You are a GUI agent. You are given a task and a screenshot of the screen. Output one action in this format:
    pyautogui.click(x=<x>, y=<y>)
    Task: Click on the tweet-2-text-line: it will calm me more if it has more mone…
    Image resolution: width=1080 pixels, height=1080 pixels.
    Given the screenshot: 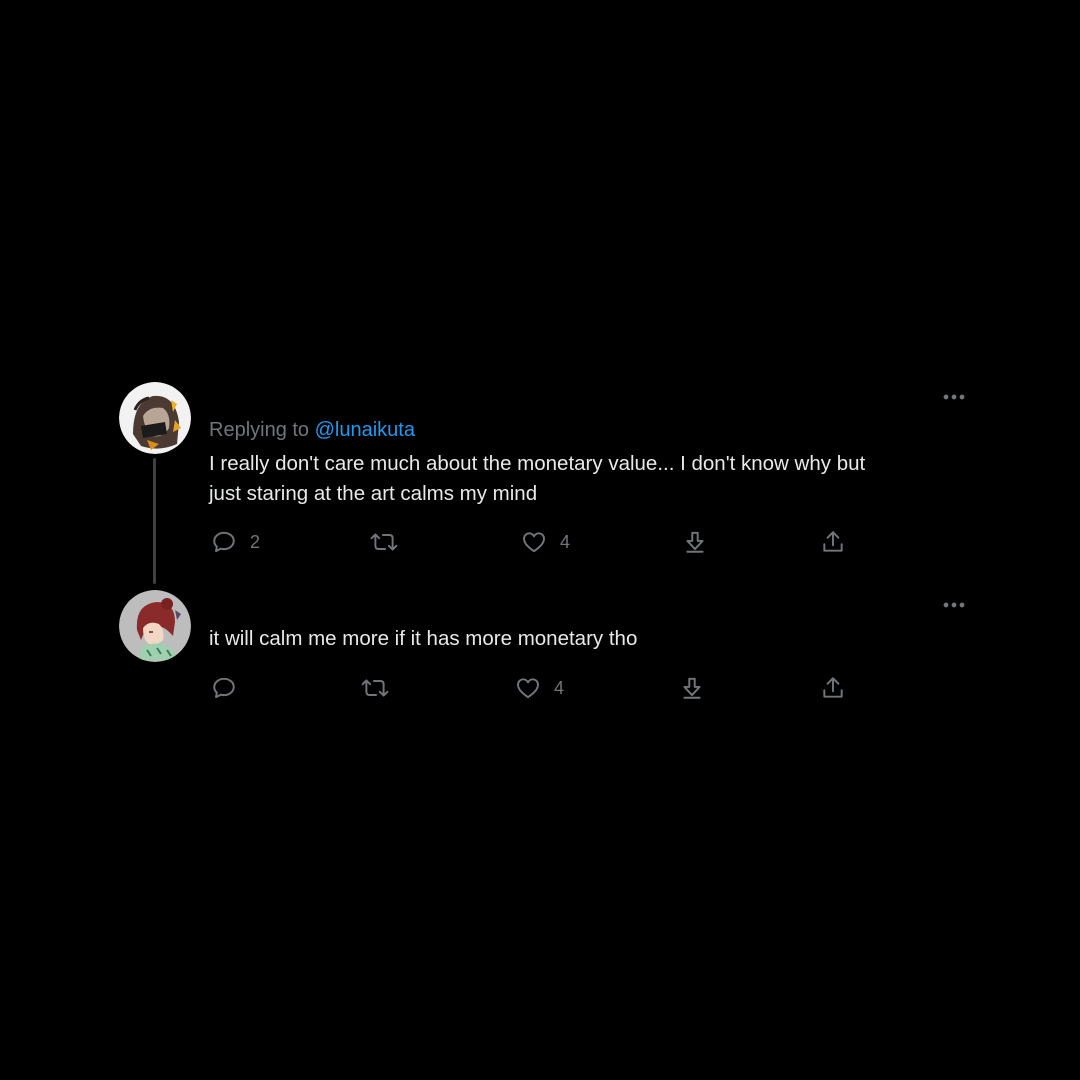 What is the action you would take?
    pyautogui.click(x=423, y=638)
    